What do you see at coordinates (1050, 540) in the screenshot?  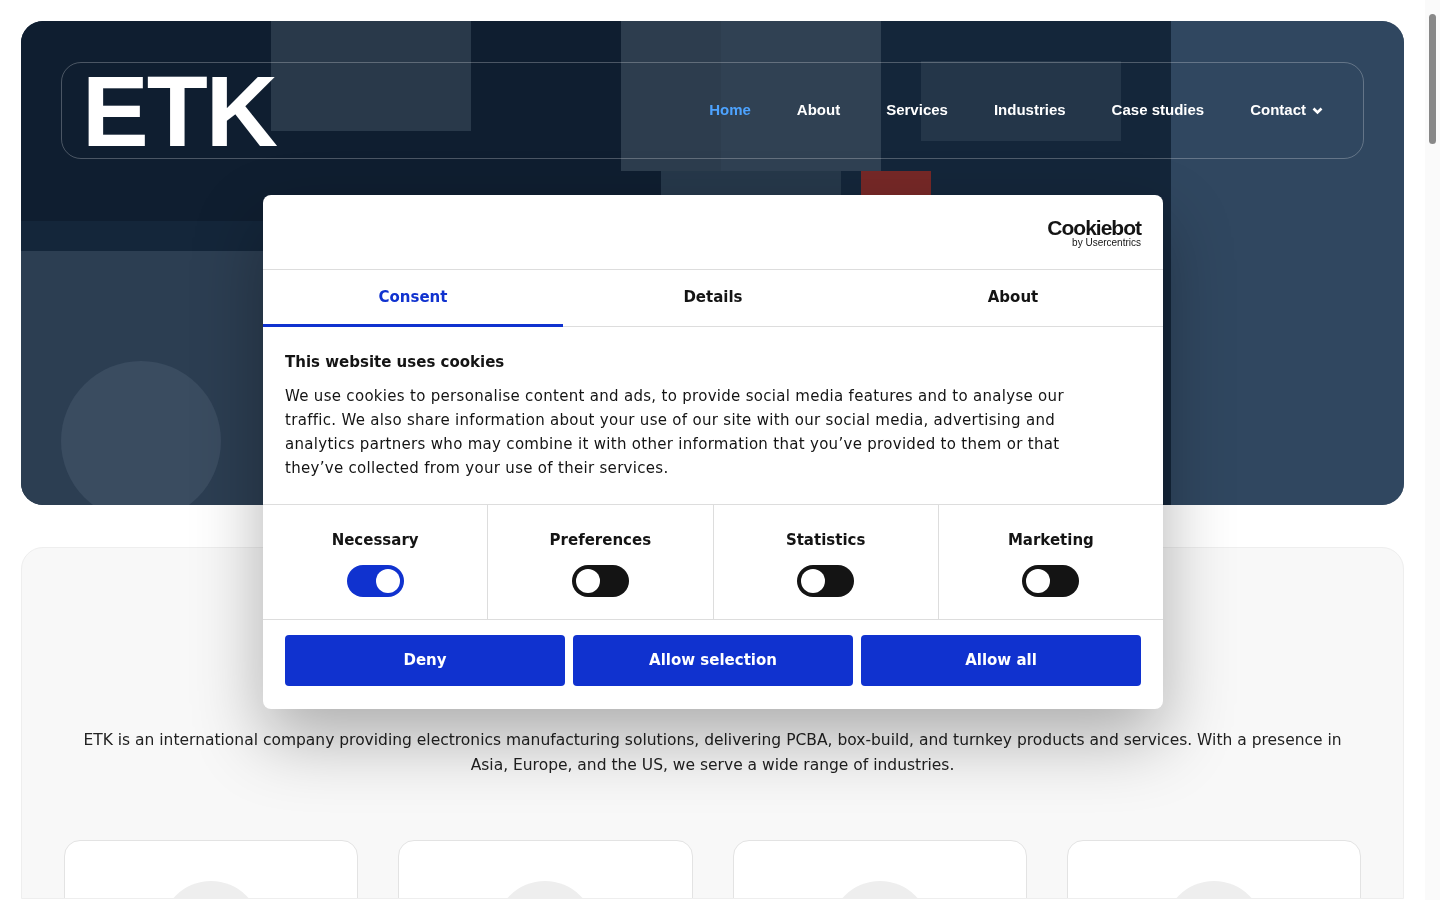 I see `category-label: Marketing` at bounding box center [1050, 540].